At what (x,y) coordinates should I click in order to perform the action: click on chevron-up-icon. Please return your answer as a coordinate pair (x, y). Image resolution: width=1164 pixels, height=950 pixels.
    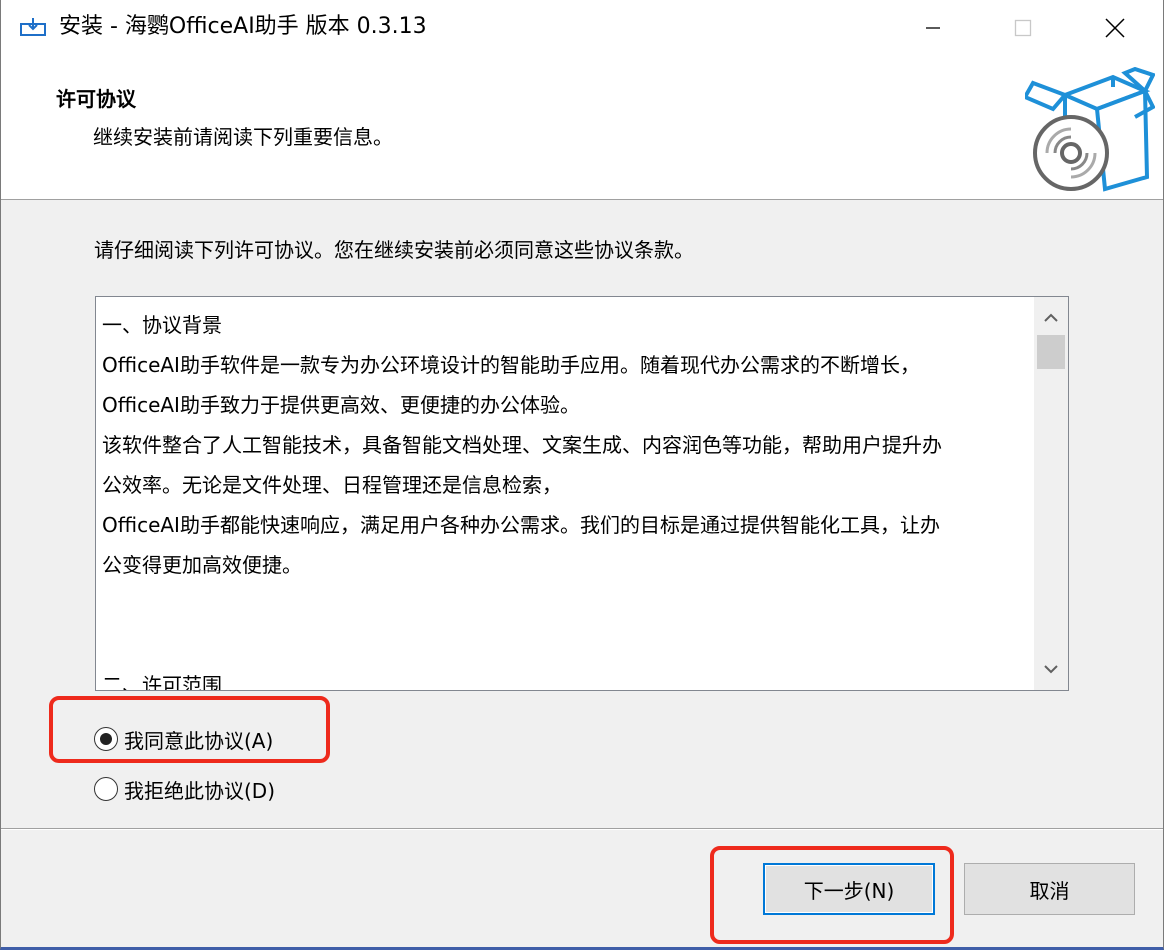
    Looking at the image, I should click on (1051, 317).